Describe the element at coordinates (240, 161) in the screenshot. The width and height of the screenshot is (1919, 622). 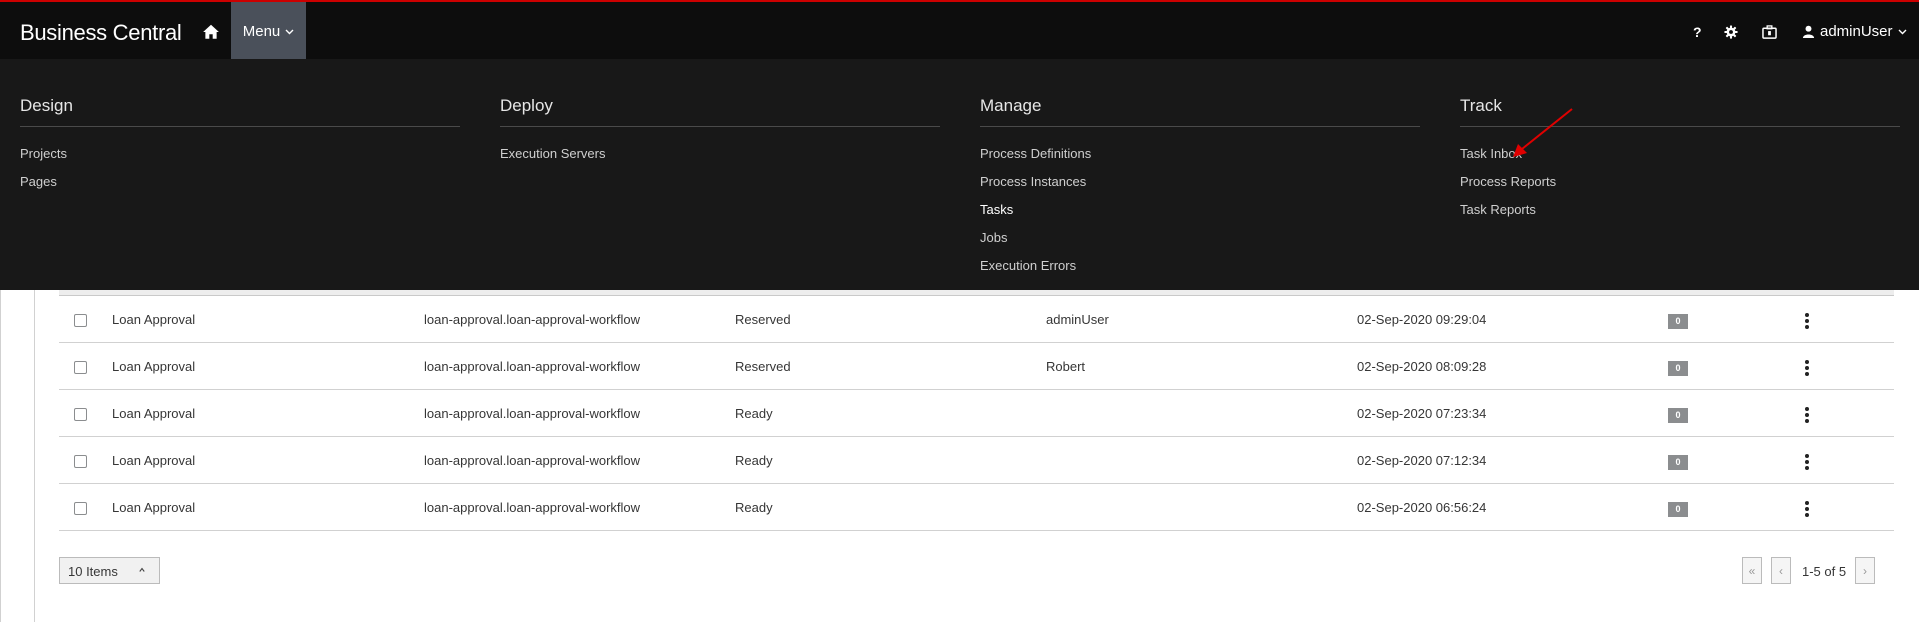
I see `menu-item-projects: Projects` at that location.